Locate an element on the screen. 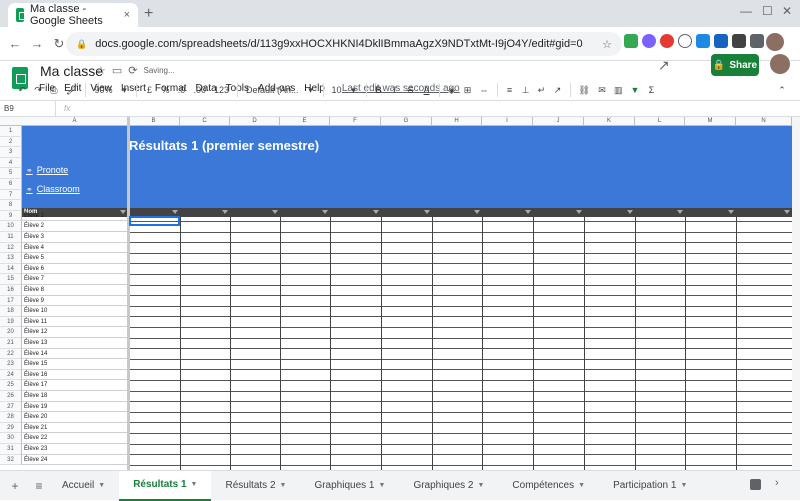 This screenshot has height=501, width=800. cloud-extension-icon is located at coordinates (685, 41).